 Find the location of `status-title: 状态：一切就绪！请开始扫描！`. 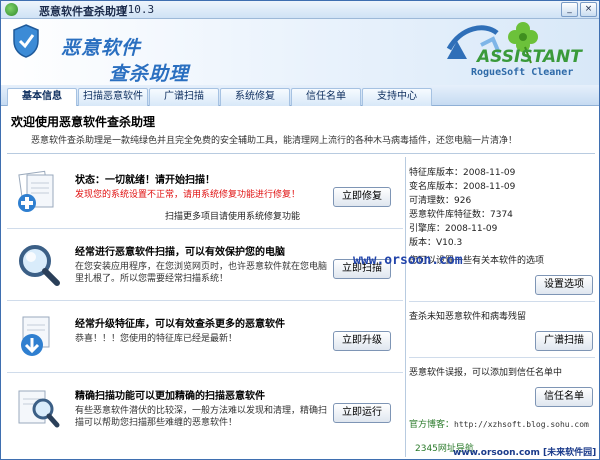

status-title: 状态：一切就绪！请开始扫描！ is located at coordinates (145, 180).